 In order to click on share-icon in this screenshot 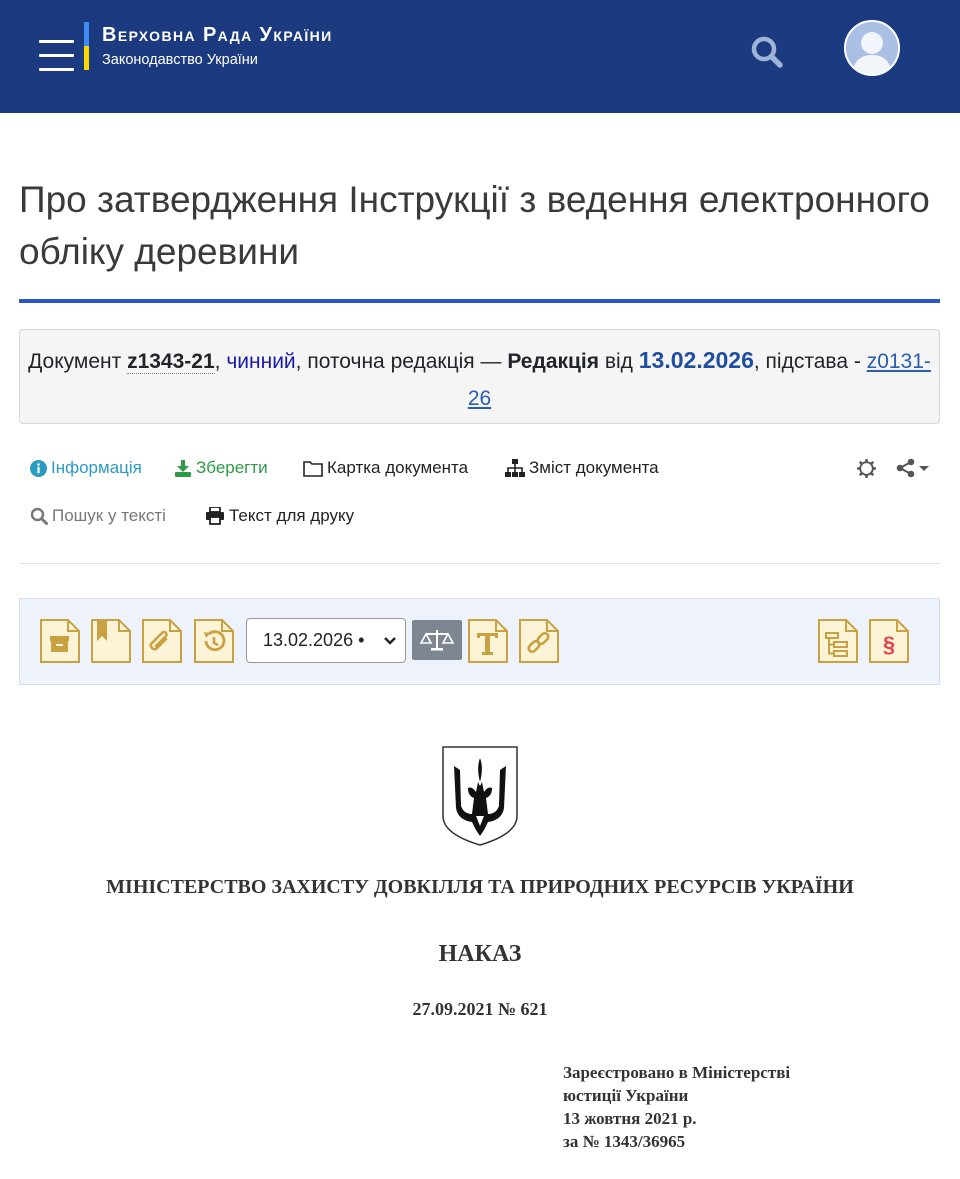, I will do `click(912, 468)`.